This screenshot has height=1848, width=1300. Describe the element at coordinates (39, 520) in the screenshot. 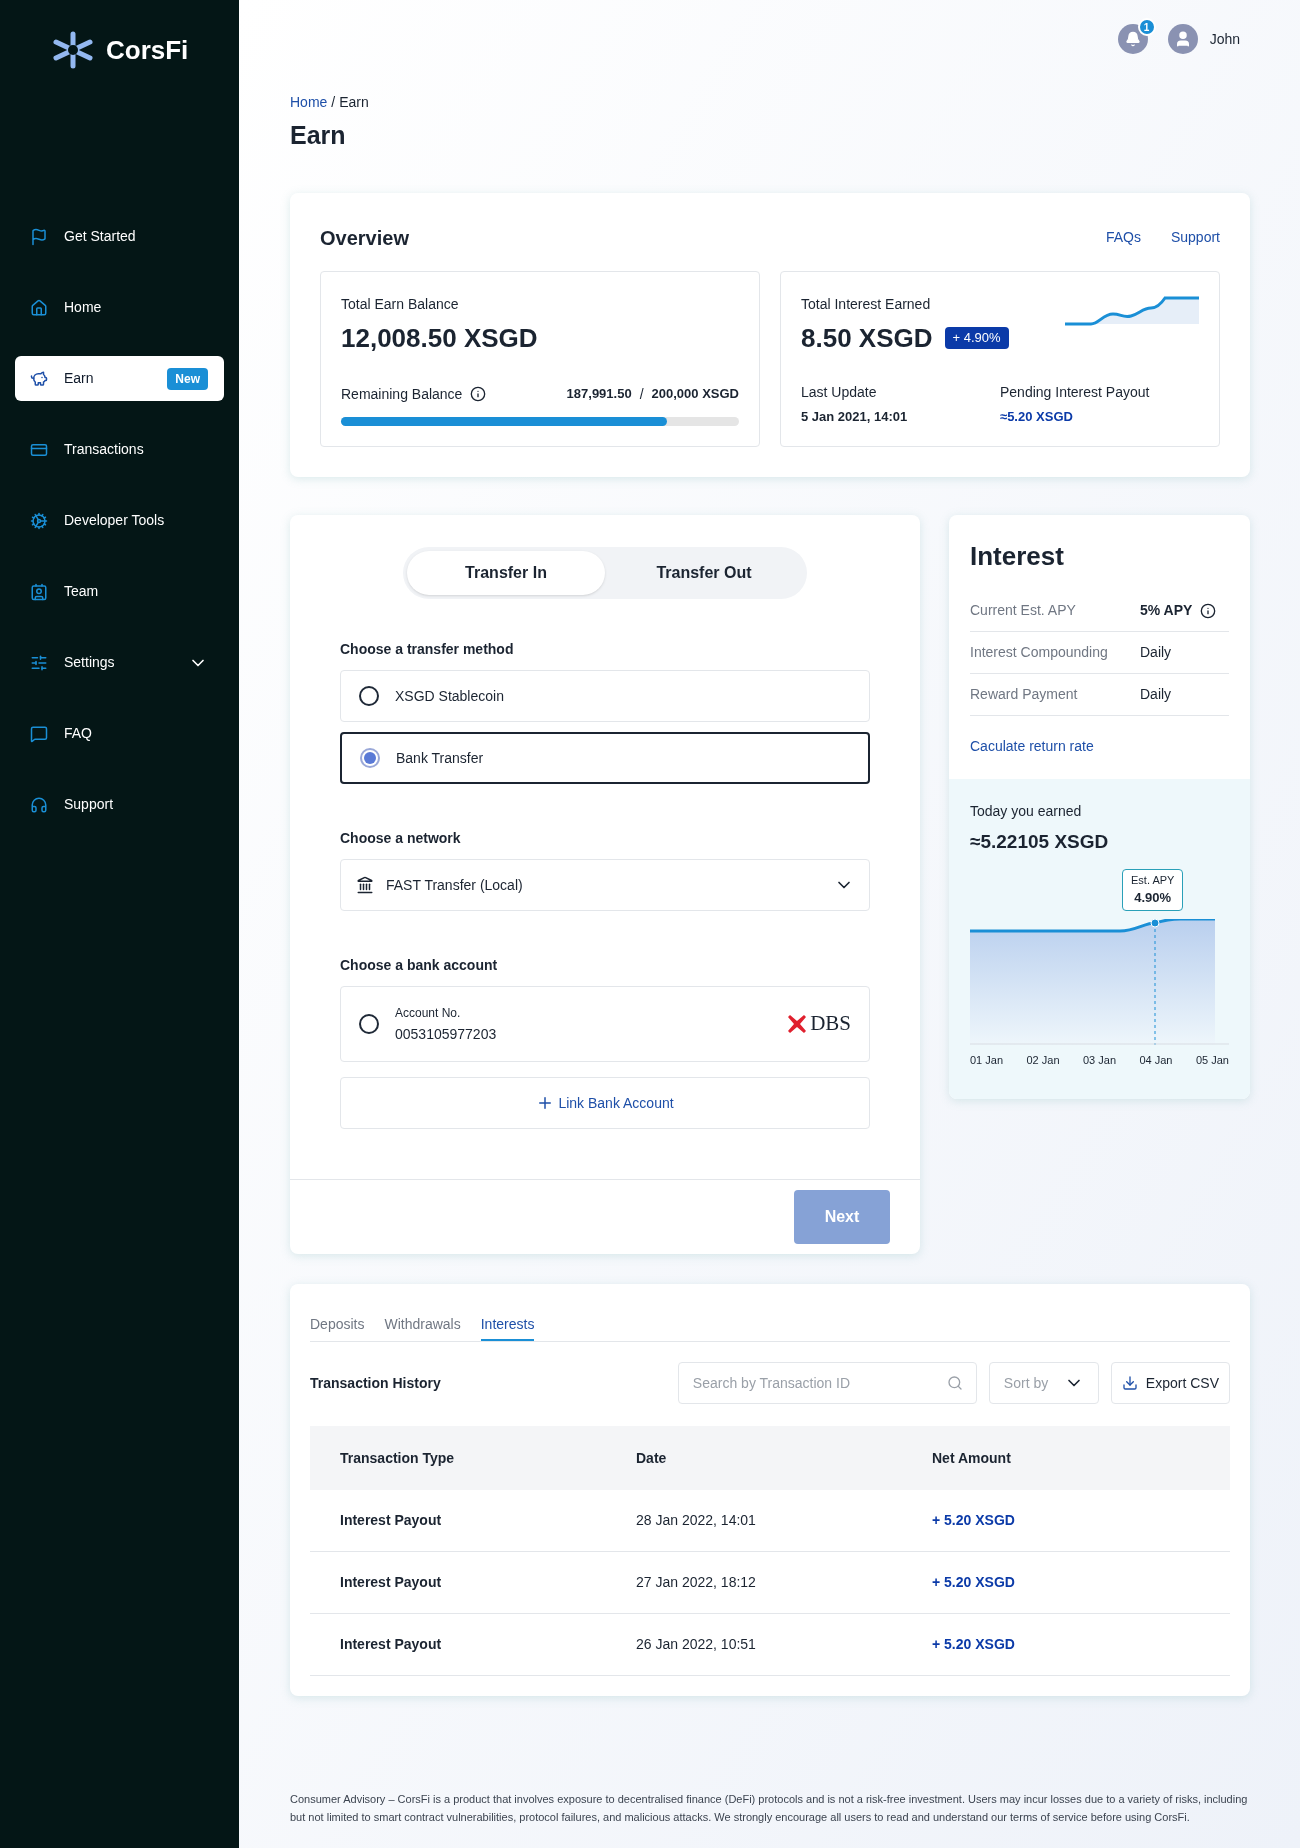

I see `gear-icon` at that location.